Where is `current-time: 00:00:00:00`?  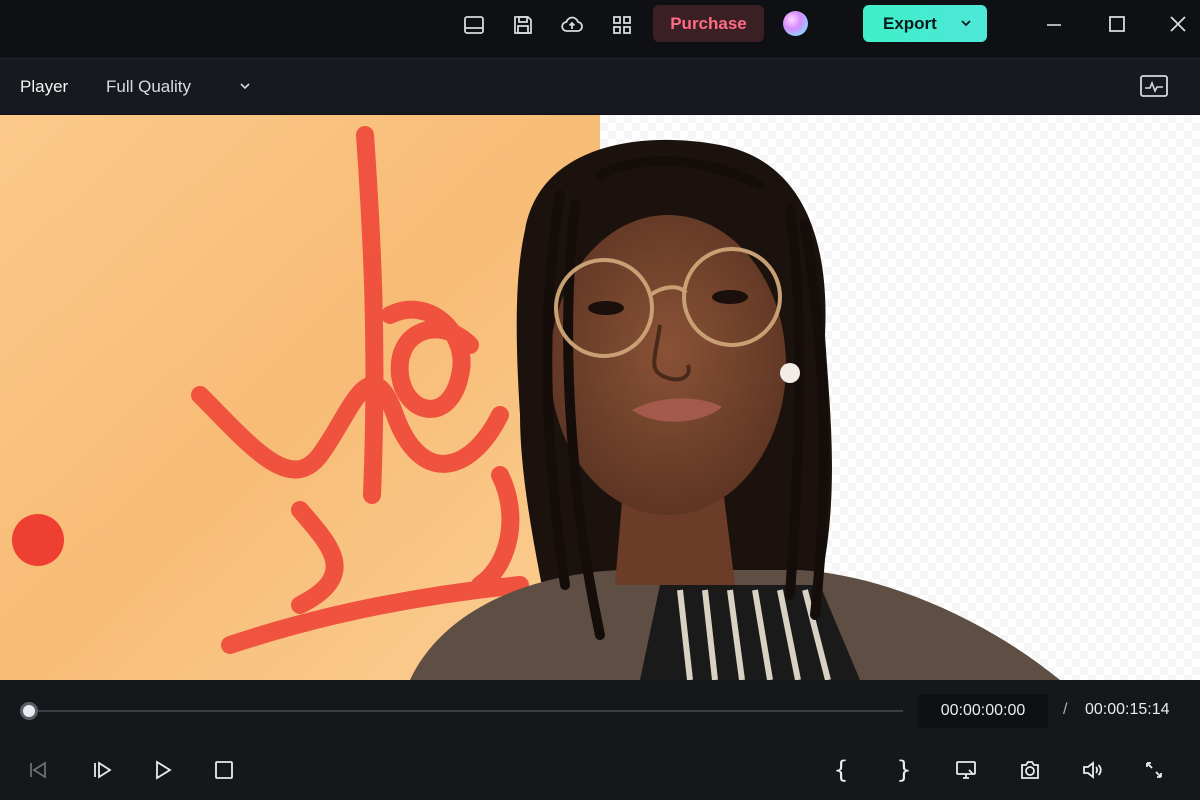
current-time: 00:00:00:00 is located at coordinates (983, 711).